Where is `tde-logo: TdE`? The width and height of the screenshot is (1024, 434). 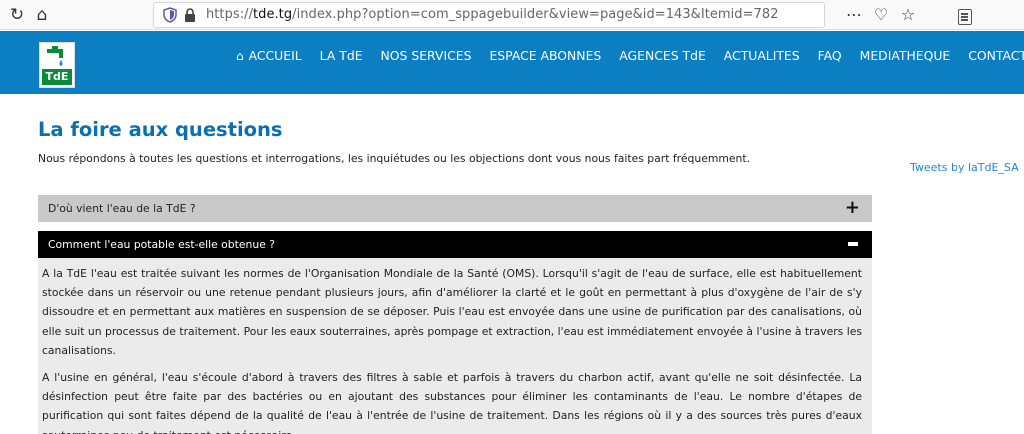
tde-logo: TdE is located at coordinates (57, 65).